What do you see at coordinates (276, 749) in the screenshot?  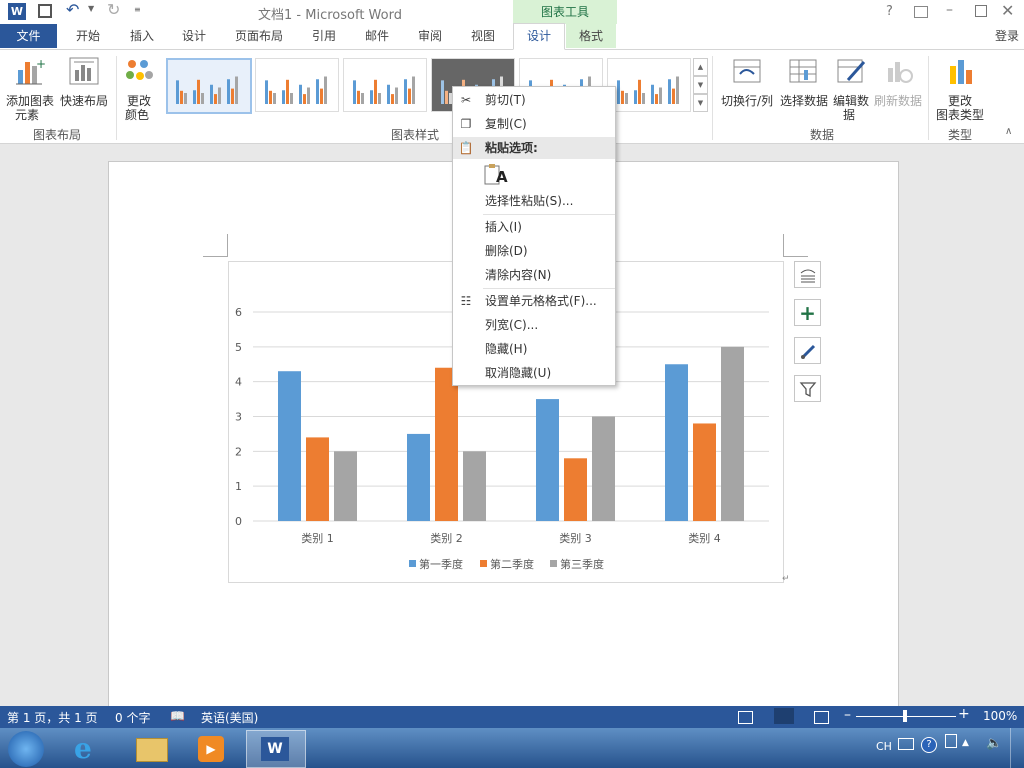 I see `word-taskbar-button: W` at bounding box center [276, 749].